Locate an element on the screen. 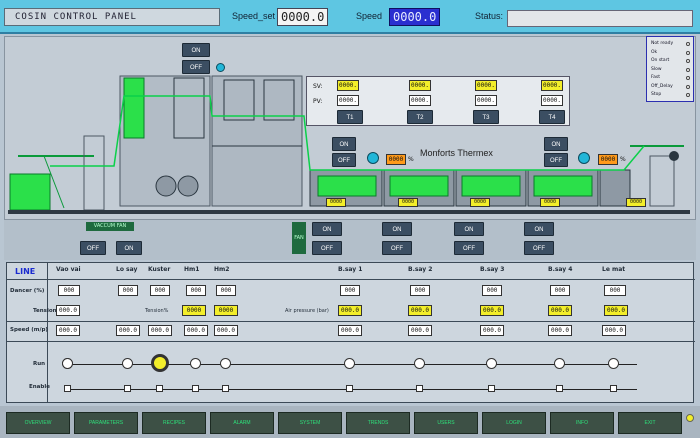 The width and height of the screenshot is (700, 438). dancer-input-1: 000 is located at coordinates (128, 290).